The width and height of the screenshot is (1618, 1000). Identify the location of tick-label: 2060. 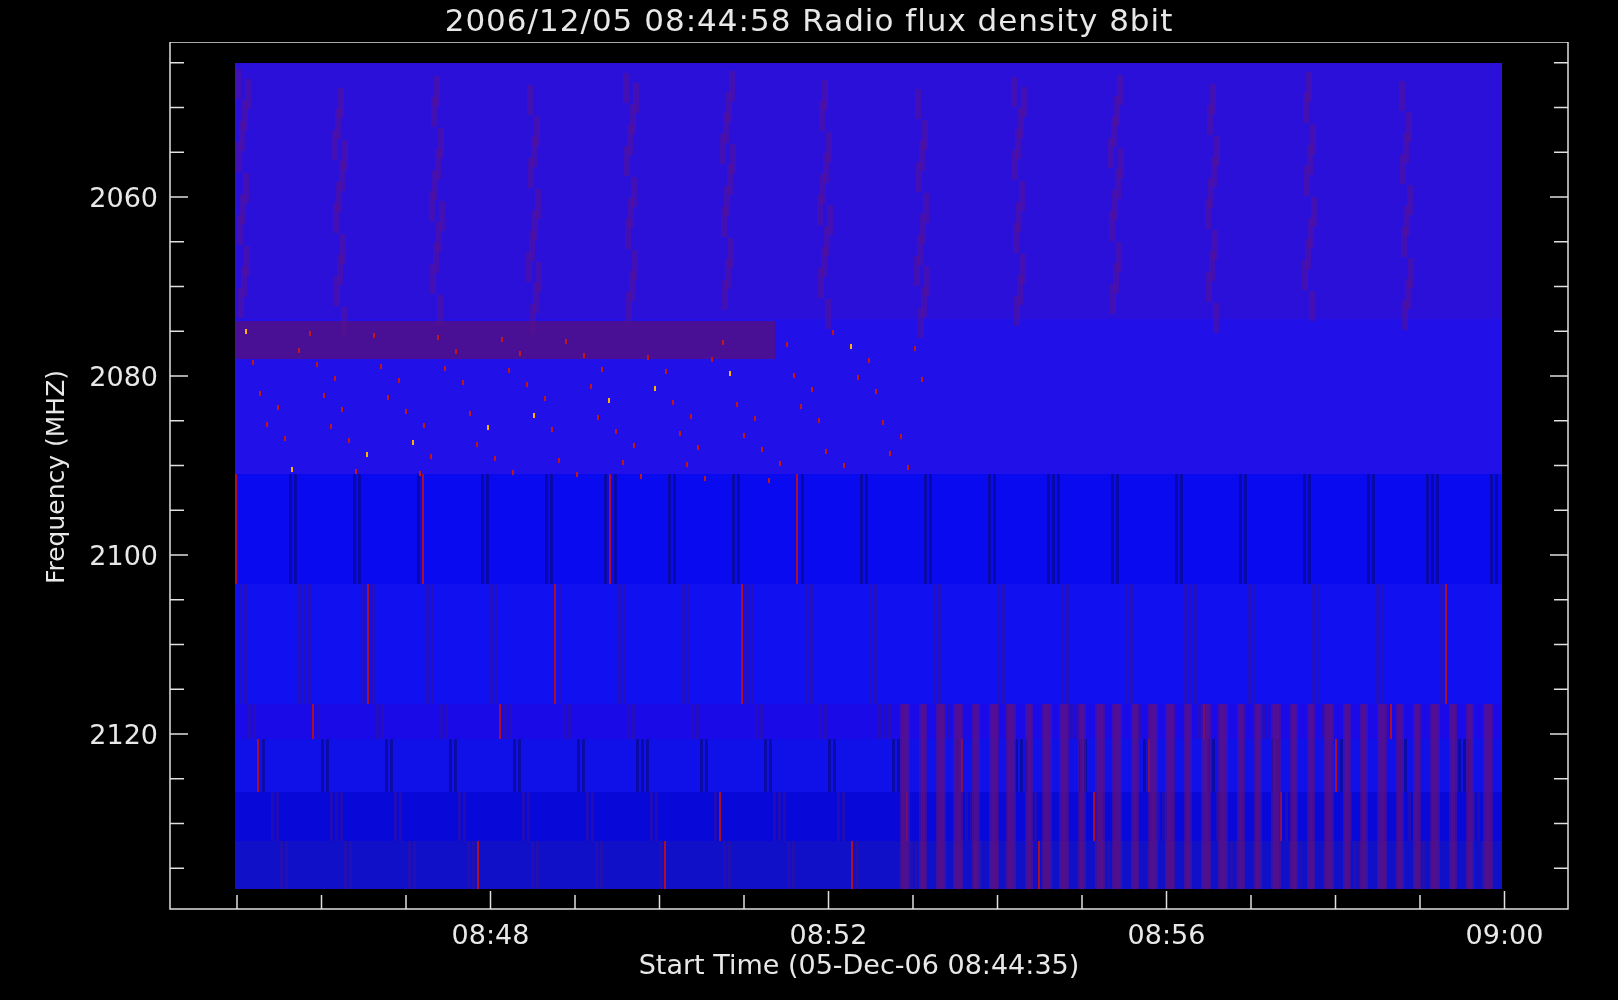
(123, 197).